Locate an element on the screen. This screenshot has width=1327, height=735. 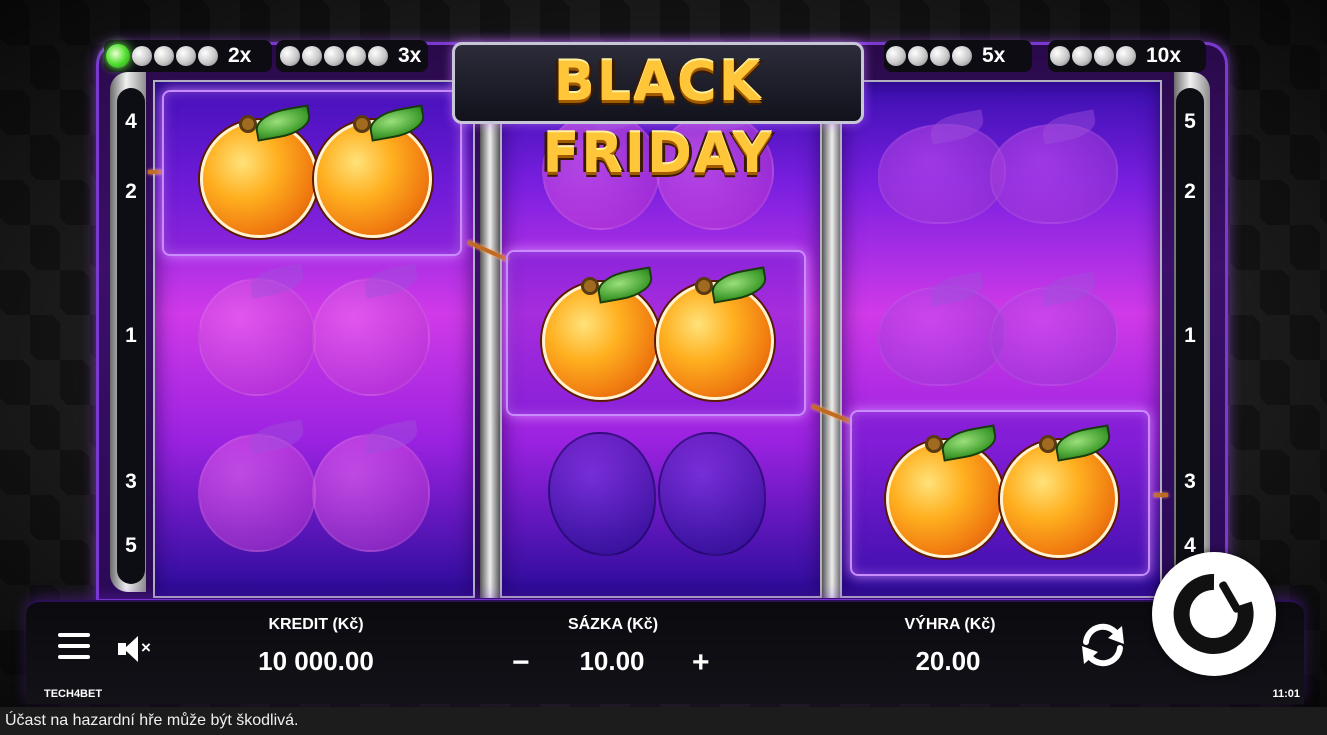
payline-track-left: 4 2 1 3 5 is located at coordinates (131, 336).